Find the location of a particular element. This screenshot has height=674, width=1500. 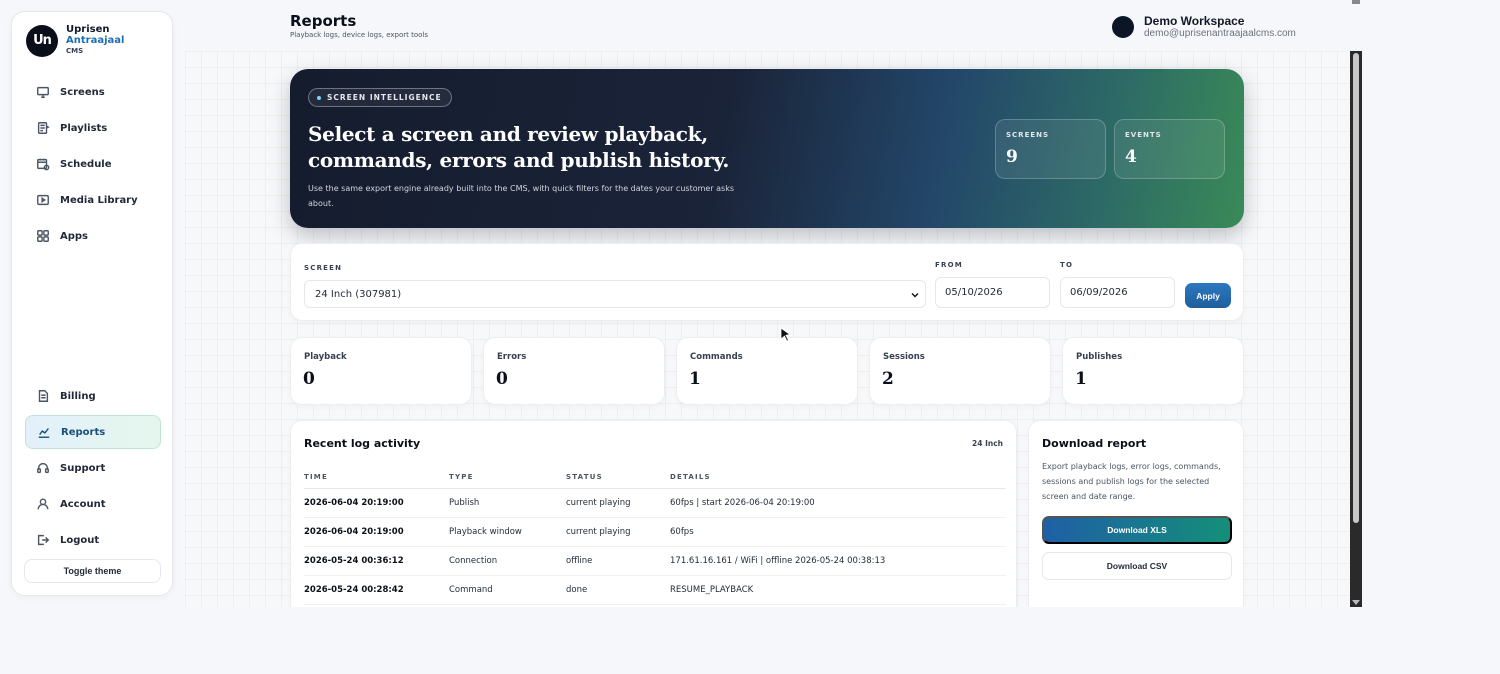

workspace-email: demo@uprisenantraajaalcms.com is located at coordinates (1220, 33).